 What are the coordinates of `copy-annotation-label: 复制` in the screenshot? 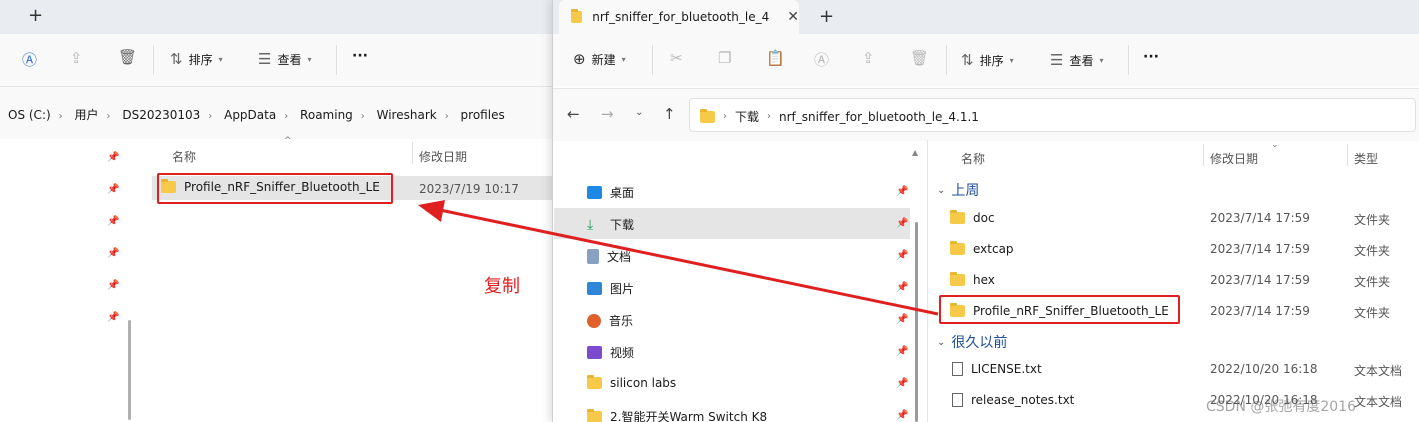 It's located at (502, 286).